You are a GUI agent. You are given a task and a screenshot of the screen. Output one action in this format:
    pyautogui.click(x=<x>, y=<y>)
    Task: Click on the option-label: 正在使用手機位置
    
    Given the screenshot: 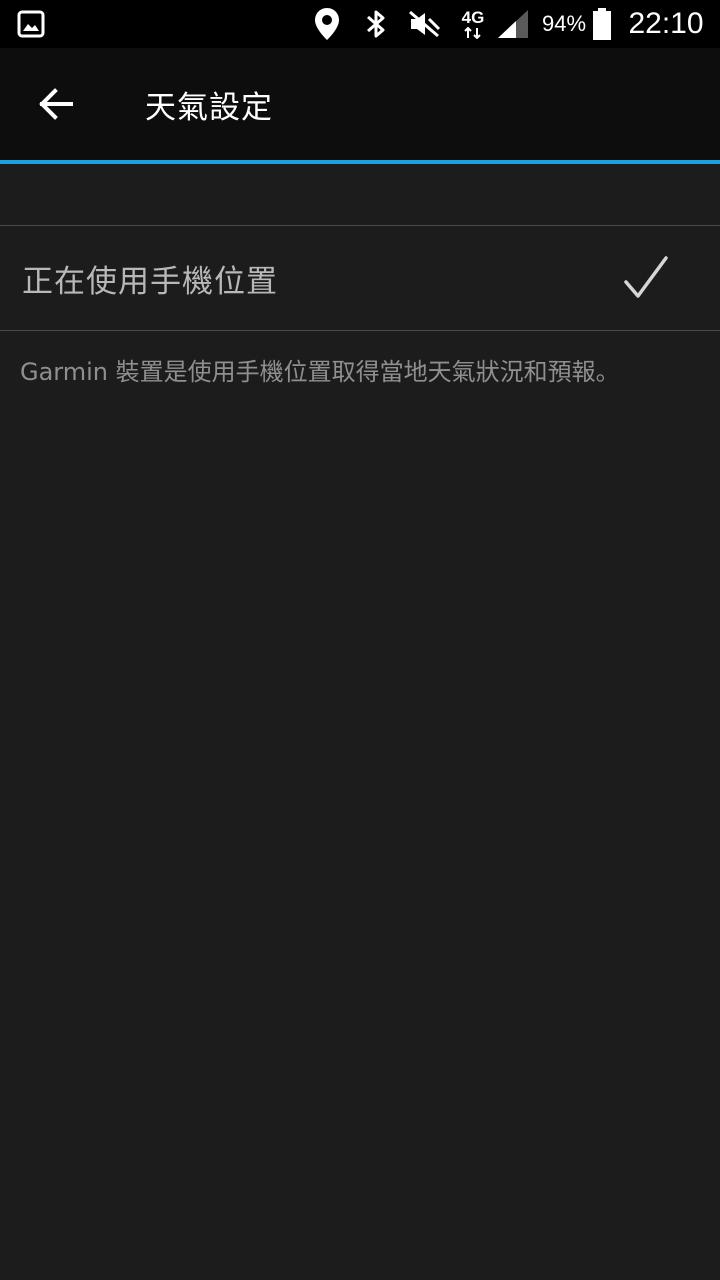 What is the action you would take?
    pyautogui.click(x=150, y=281)
    